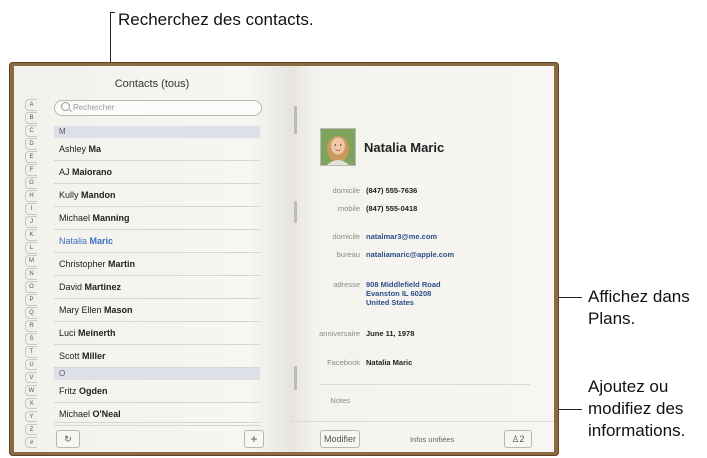 This screenshot has height=458, width=707. What do you see at coordinates (152, 84) in the screenshot?
I see `page-title: Contacts (tous)` at bounding box center [152, 84].